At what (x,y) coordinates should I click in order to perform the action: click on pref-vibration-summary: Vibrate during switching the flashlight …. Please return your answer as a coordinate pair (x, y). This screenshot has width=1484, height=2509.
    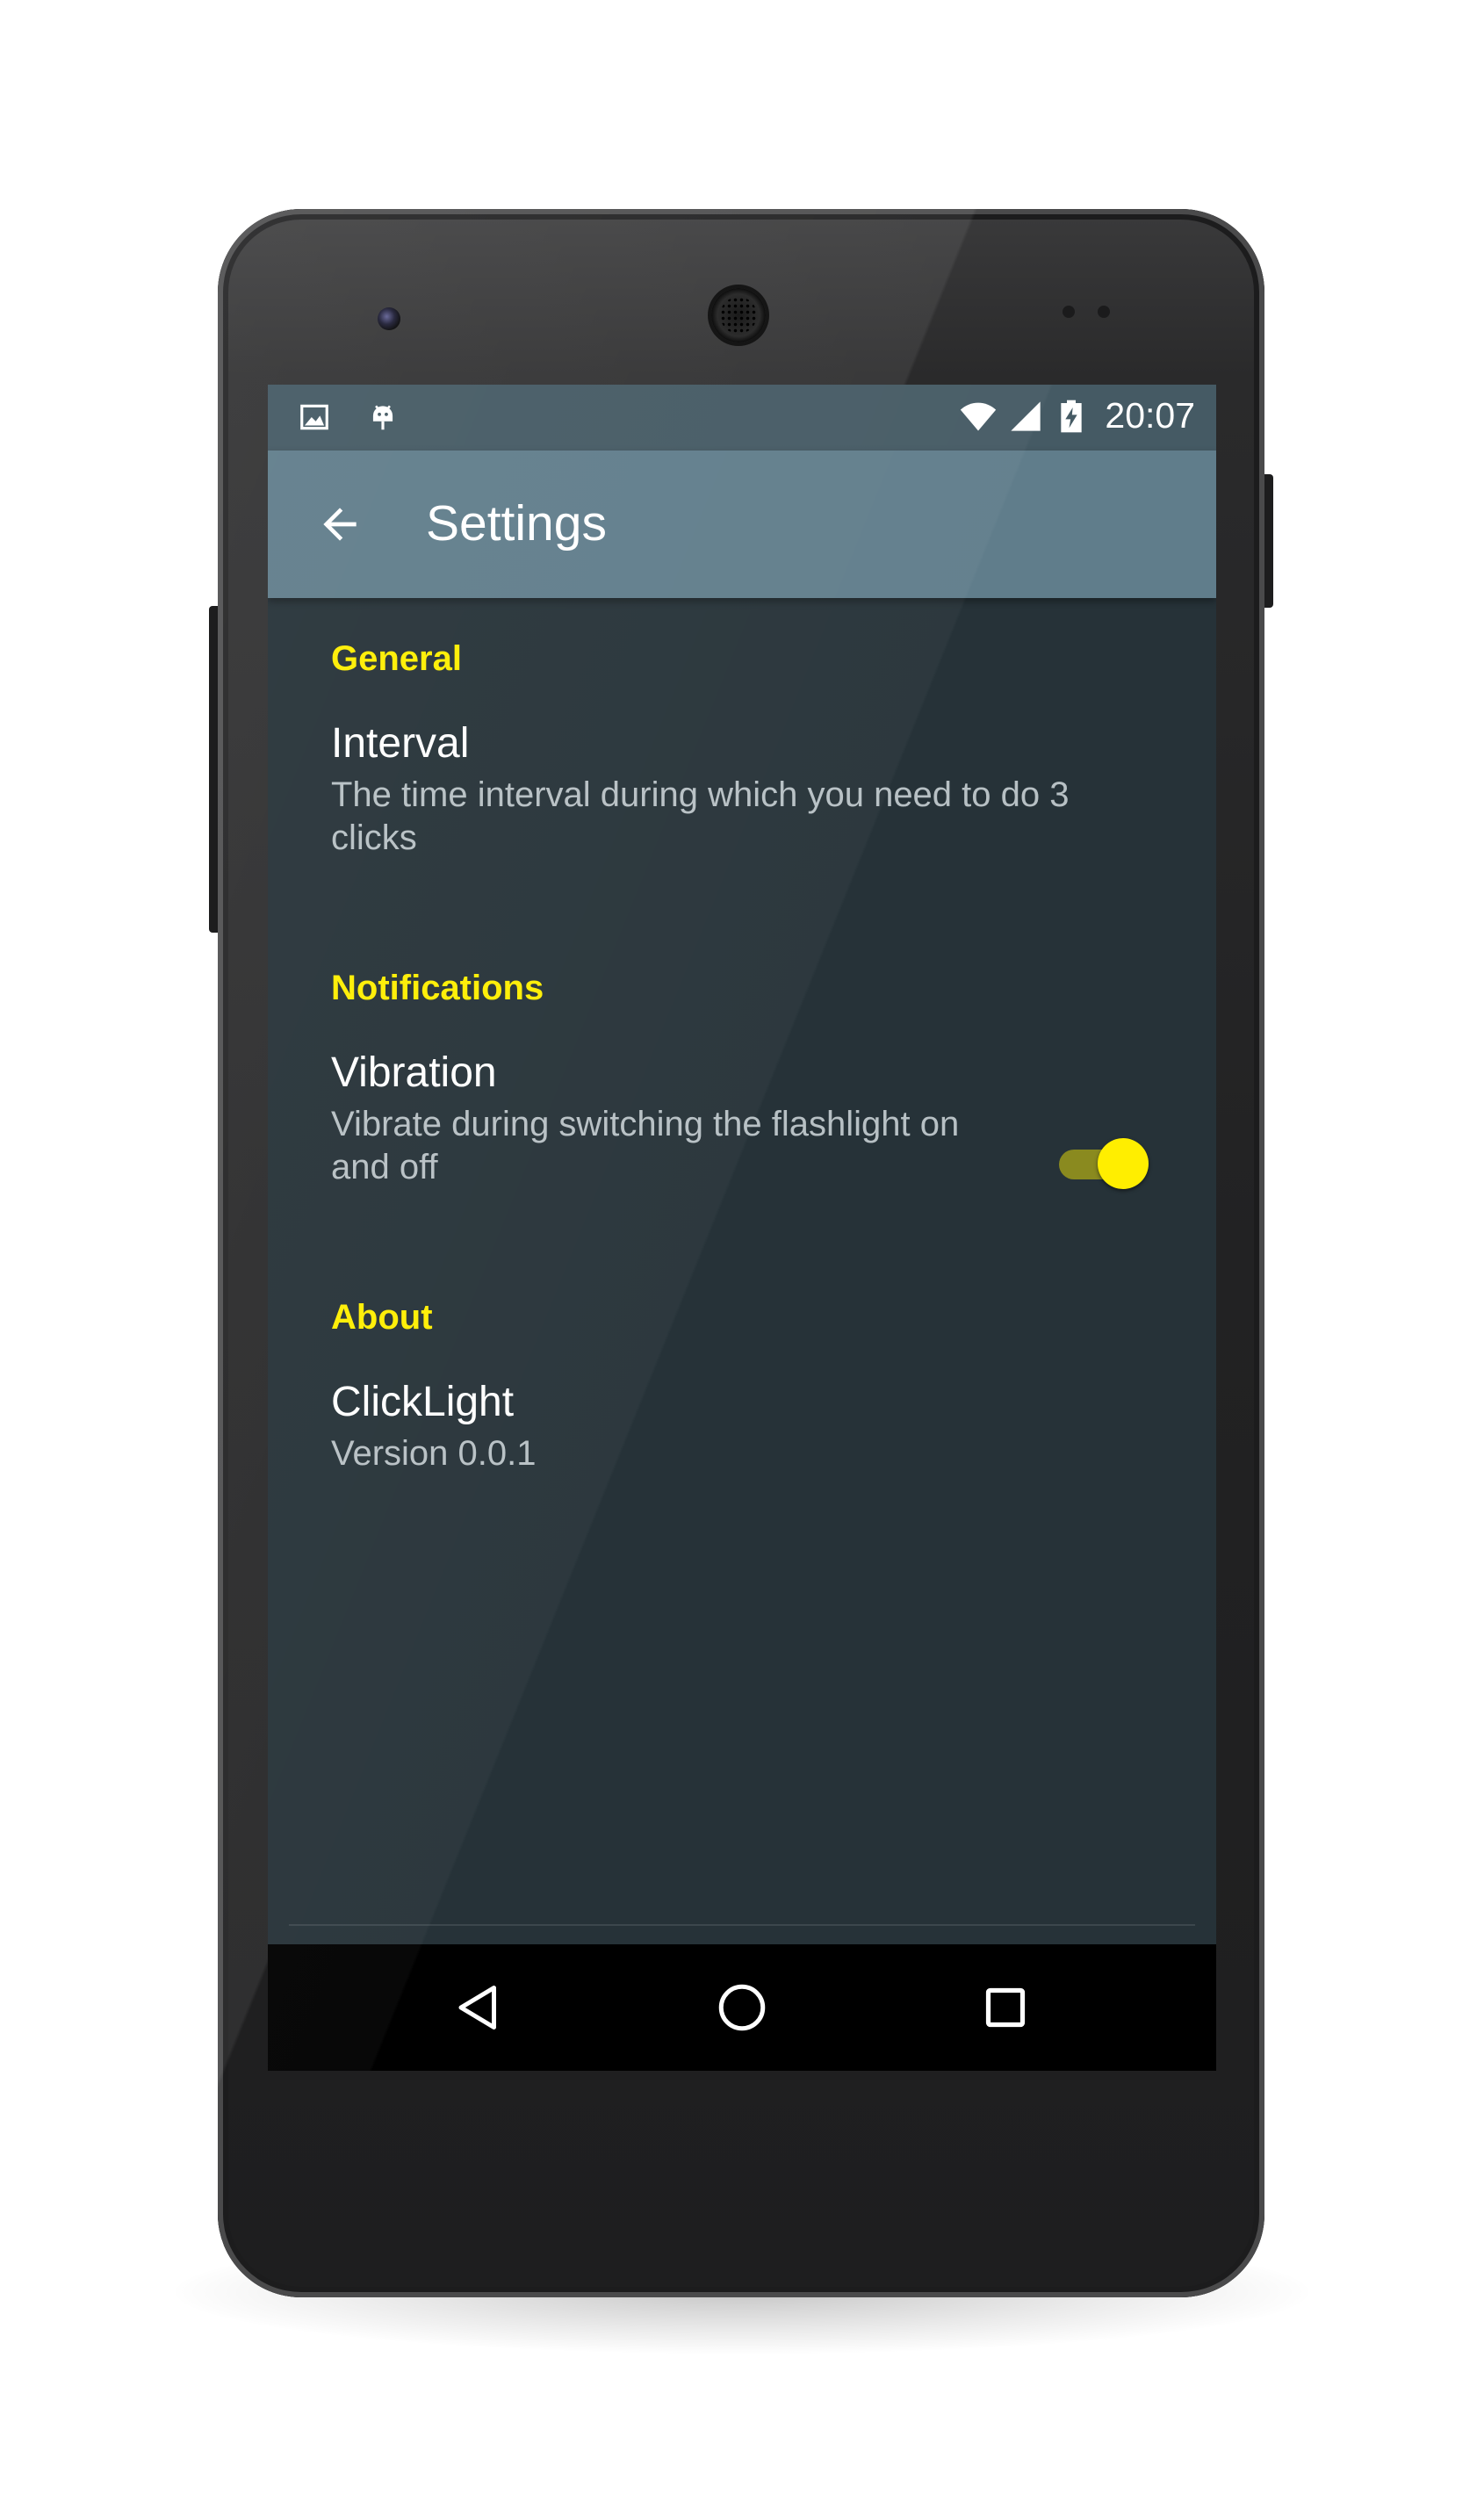
    Looking at the image, I should click on (645, 1145).